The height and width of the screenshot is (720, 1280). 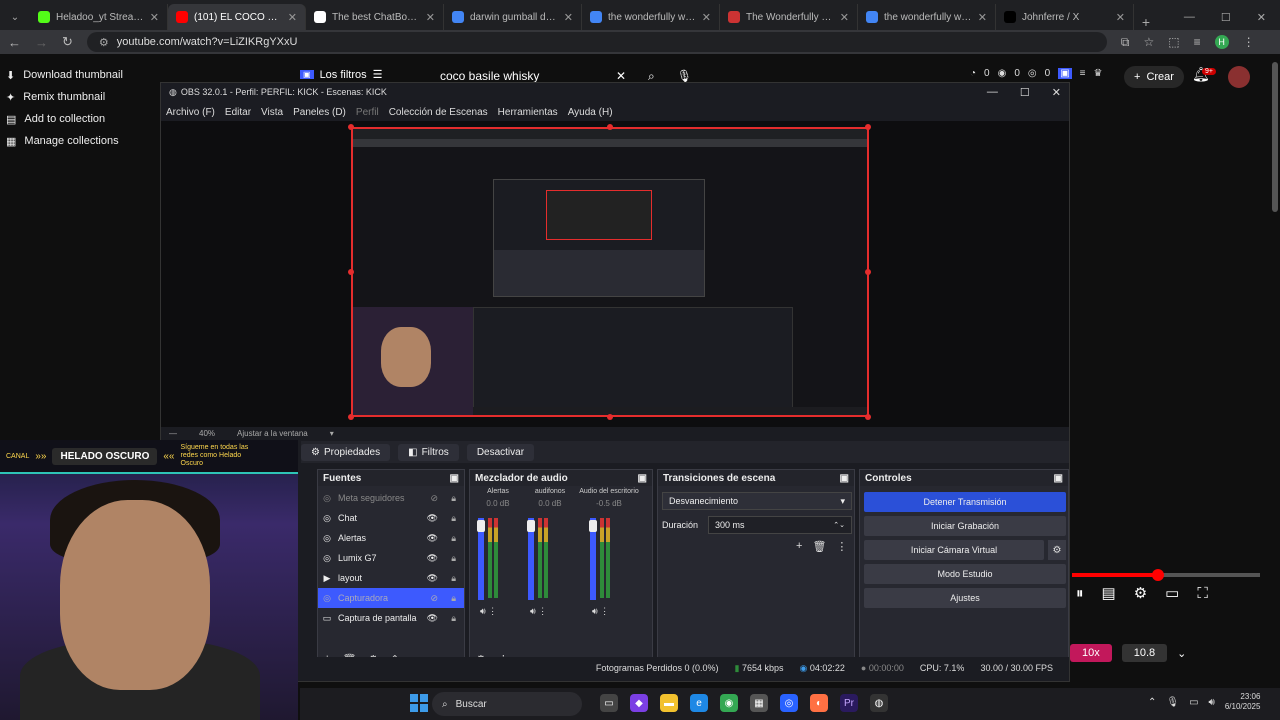 I want to click on properties-button: ⚙ Propiedades, so click(x=346, y=452).